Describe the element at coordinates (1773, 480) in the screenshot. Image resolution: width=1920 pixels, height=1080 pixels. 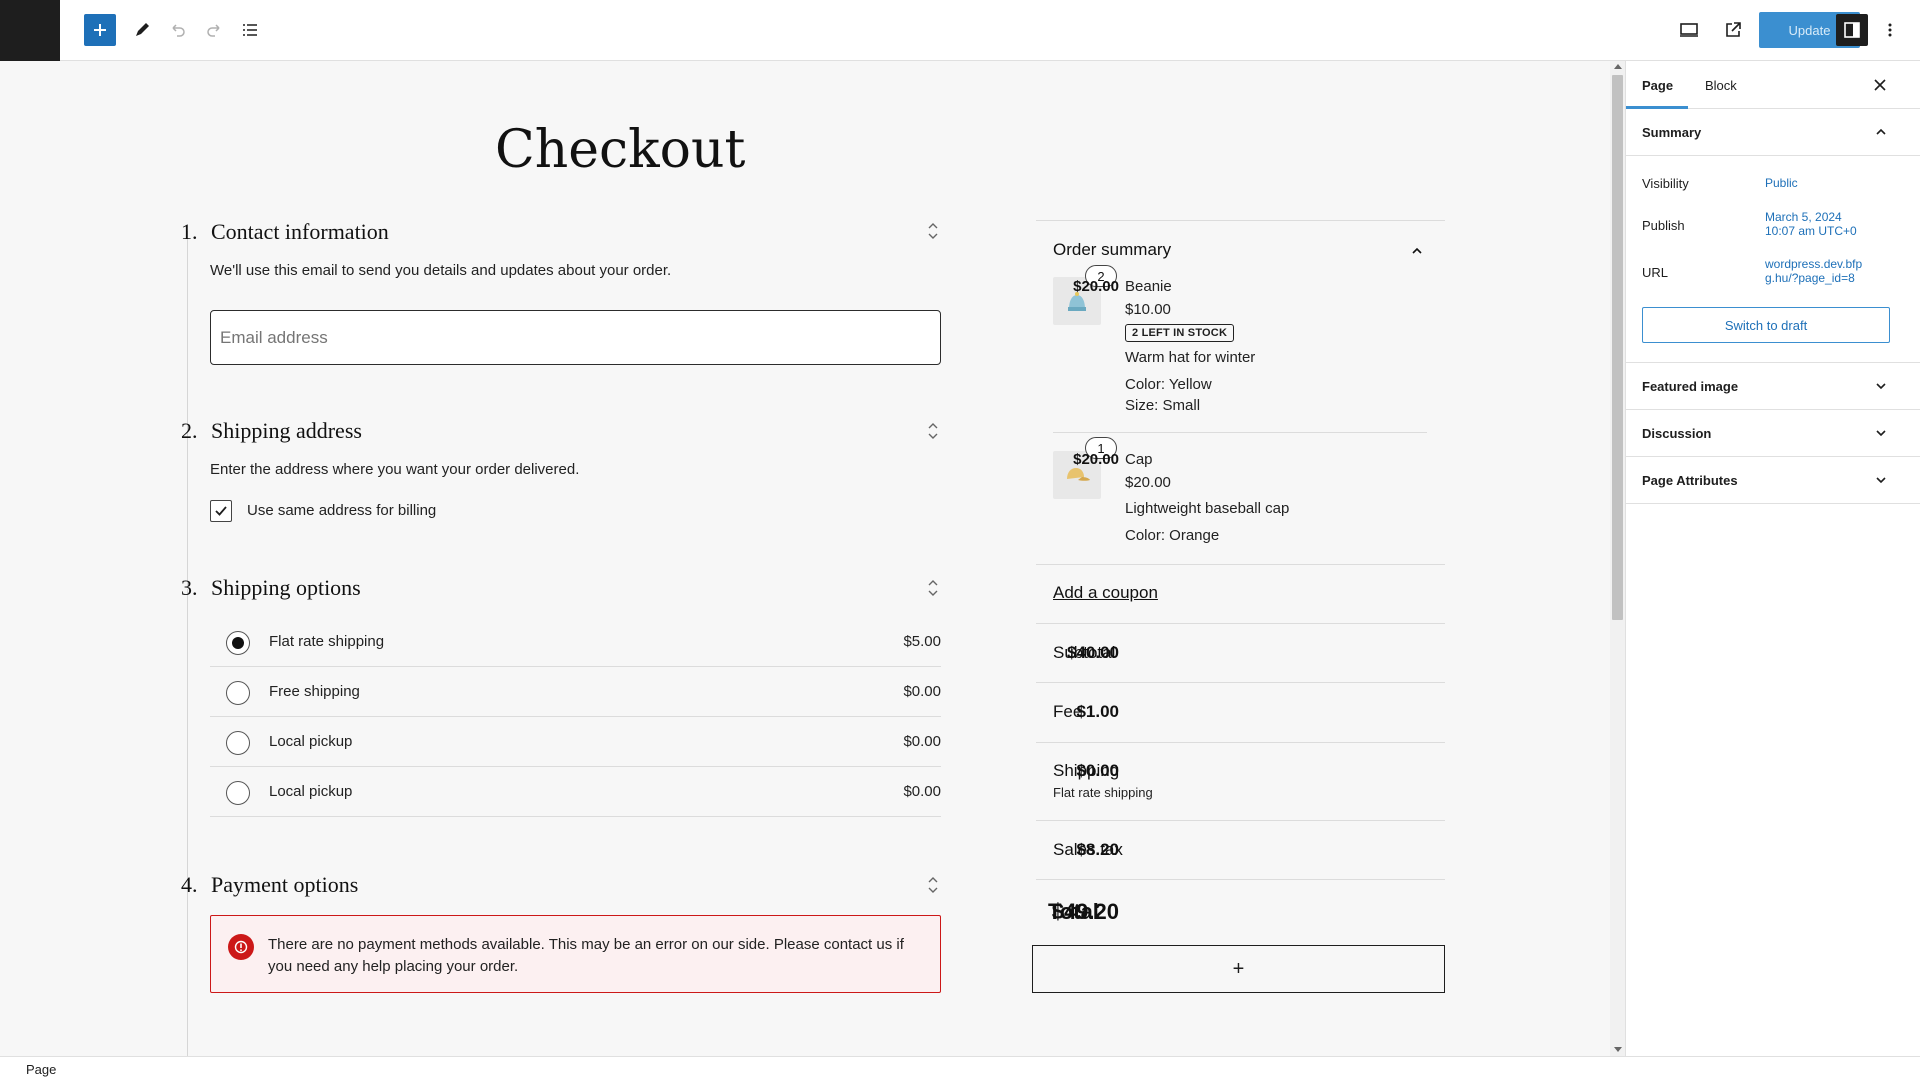
I see `page-attributes-panel-header: Page Attributes` at that location.